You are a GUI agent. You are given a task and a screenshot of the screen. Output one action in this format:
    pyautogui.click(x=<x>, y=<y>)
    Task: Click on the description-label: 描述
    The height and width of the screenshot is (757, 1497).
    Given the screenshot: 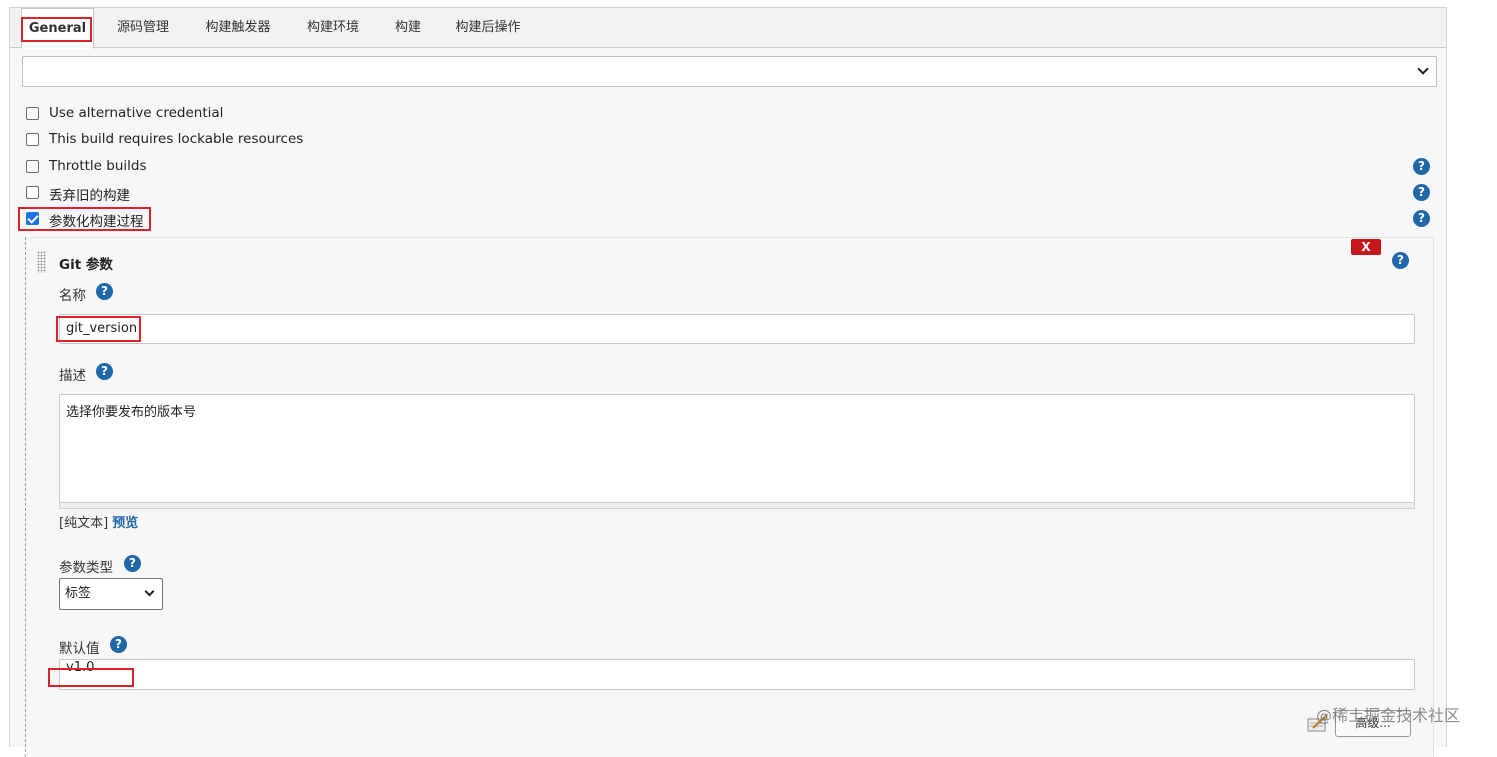 What is the action you would take?
    pyautogui.click(x=72, y=376)
    